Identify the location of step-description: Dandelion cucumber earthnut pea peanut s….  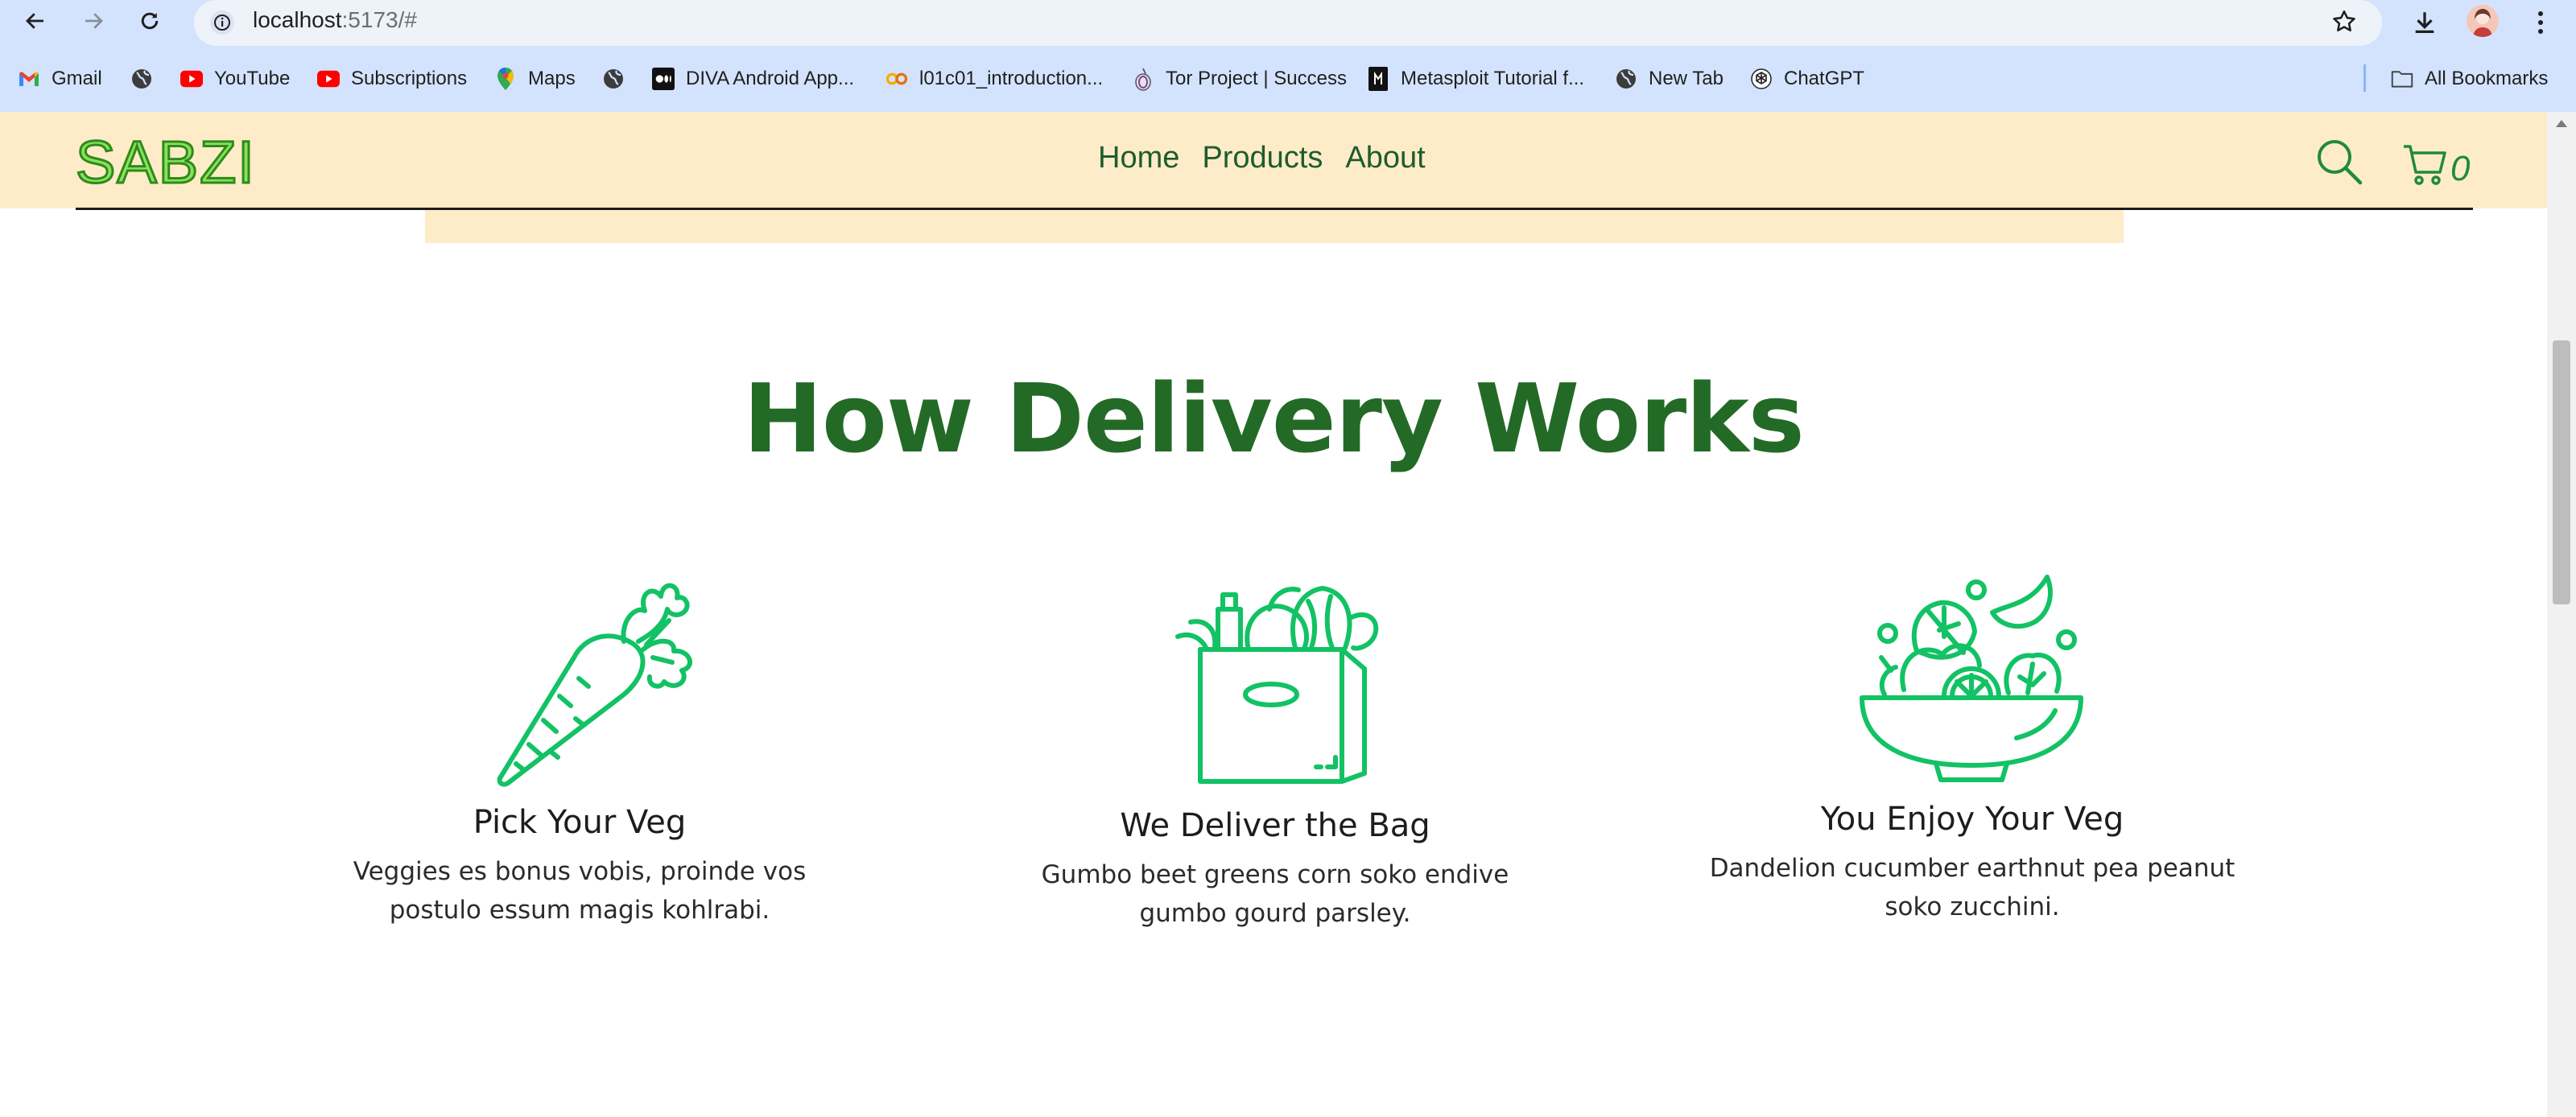
(1972, 887).